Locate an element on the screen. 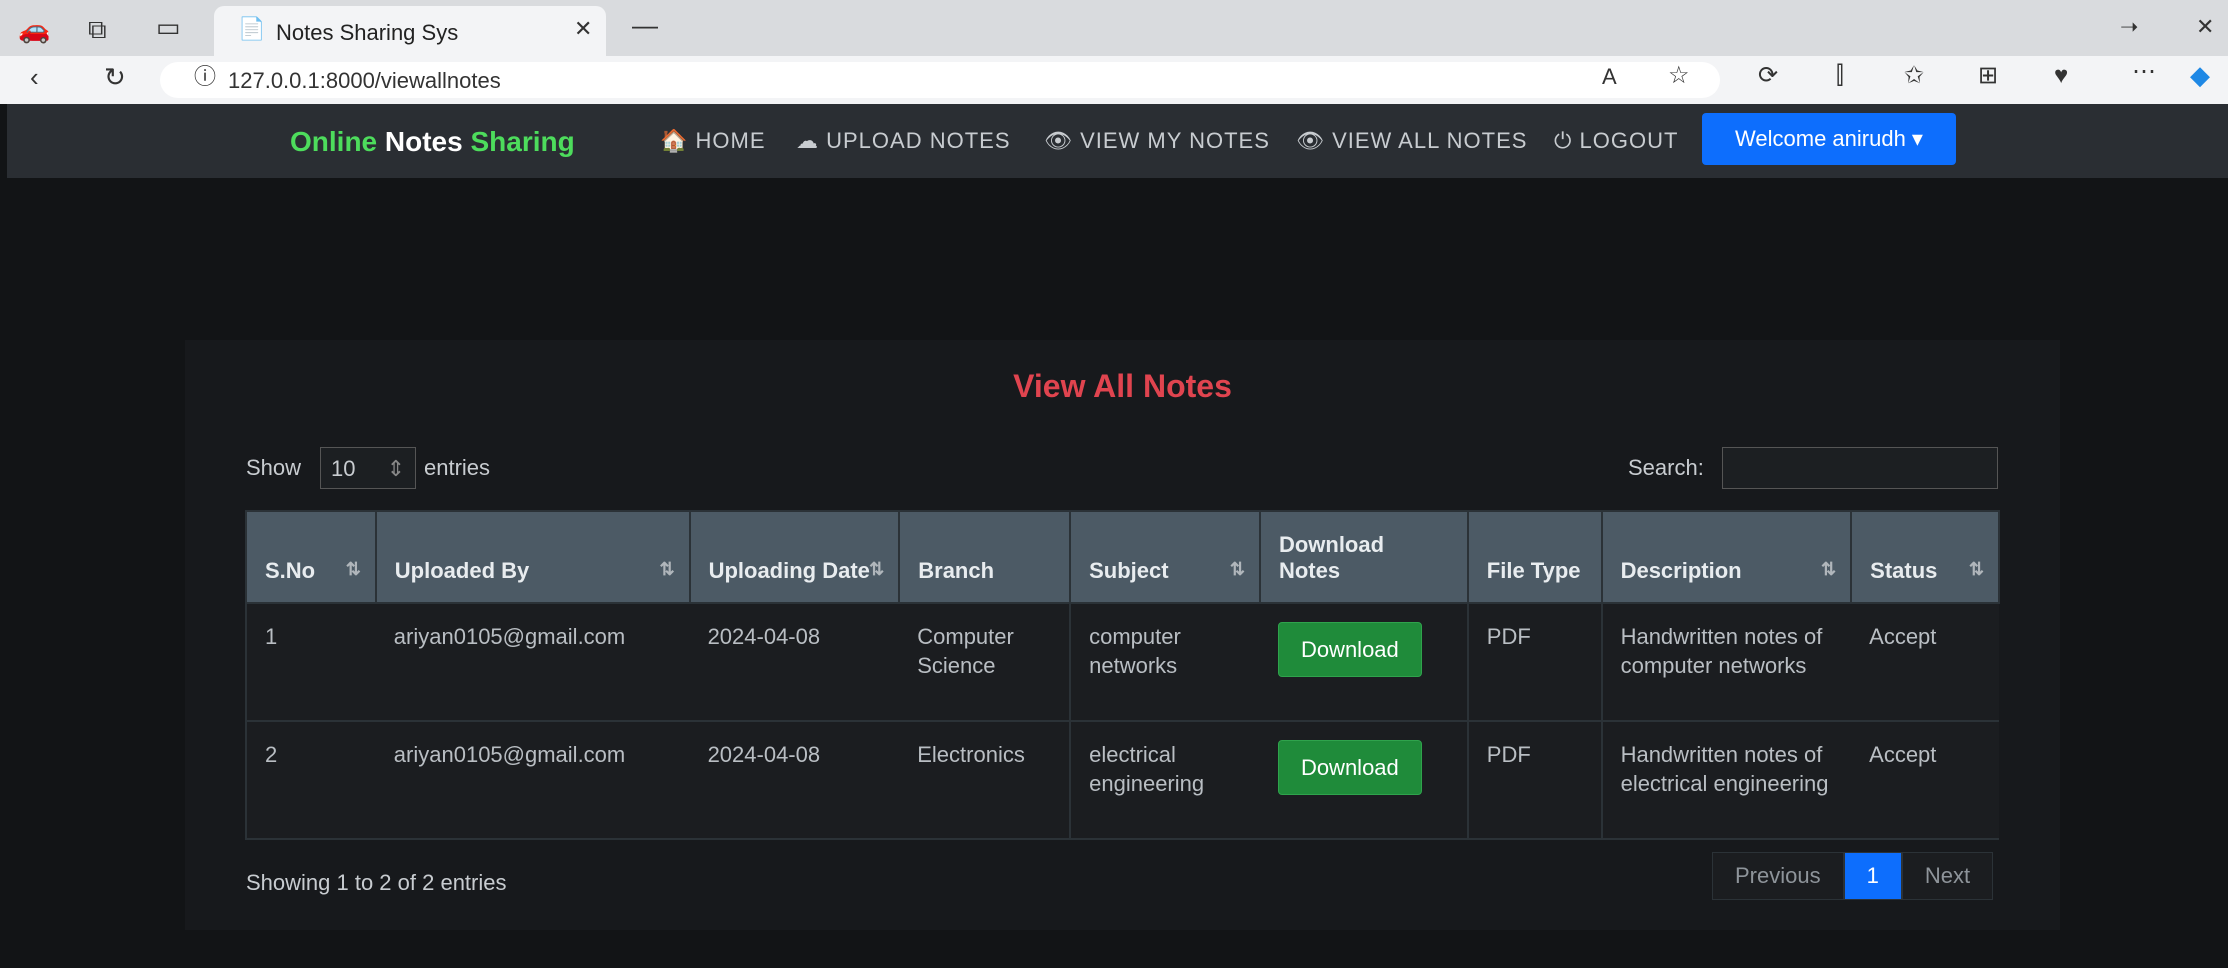 Image resolution: width=2228 pixels, height=968 pixels. cell-subject: computer networks is located at coordinates (1165, 662).